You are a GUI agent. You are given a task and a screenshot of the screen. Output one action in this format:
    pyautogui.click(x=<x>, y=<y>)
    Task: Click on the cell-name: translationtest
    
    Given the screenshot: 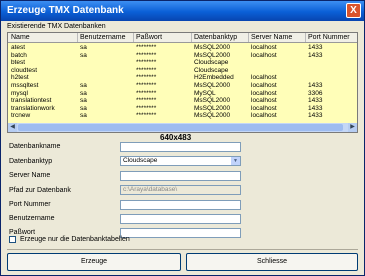 What is the action you would take?
    pyautogui.click(x=31, y=101)
    